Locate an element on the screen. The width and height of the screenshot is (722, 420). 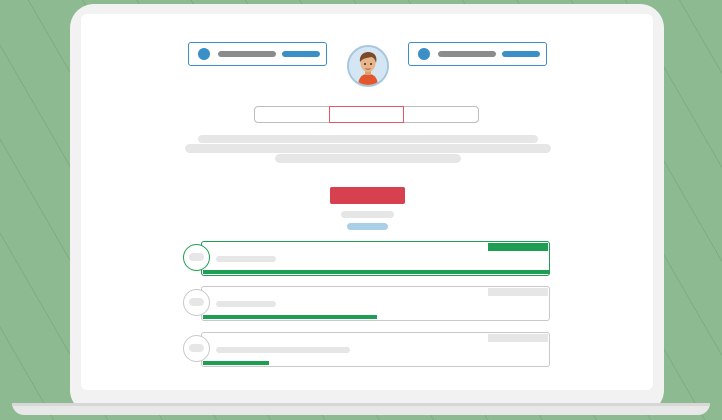
primary-action-button is located at coordinates (367, 195).